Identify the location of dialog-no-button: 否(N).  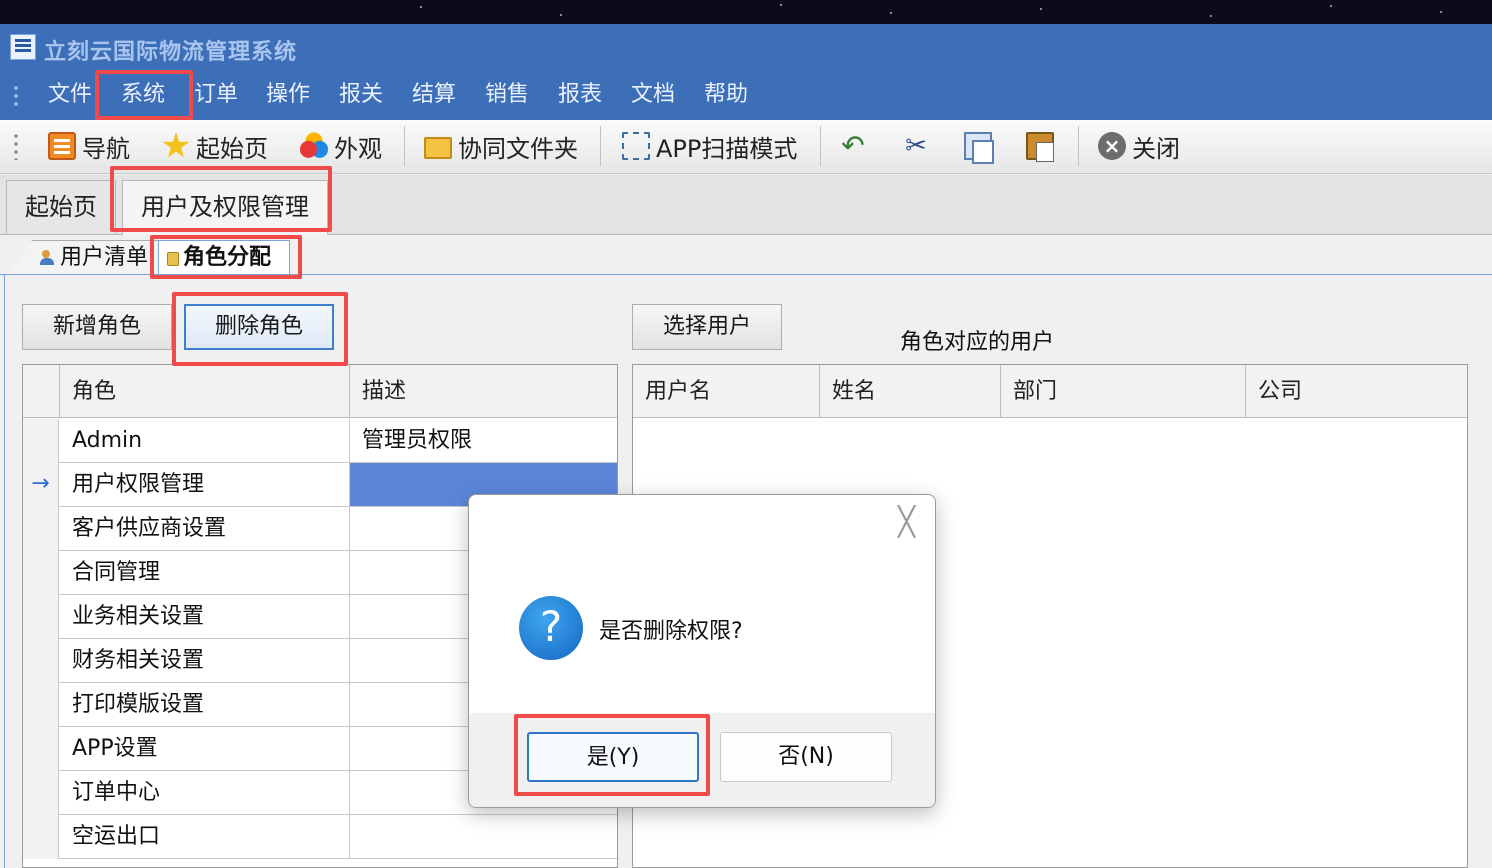
(806, 757).